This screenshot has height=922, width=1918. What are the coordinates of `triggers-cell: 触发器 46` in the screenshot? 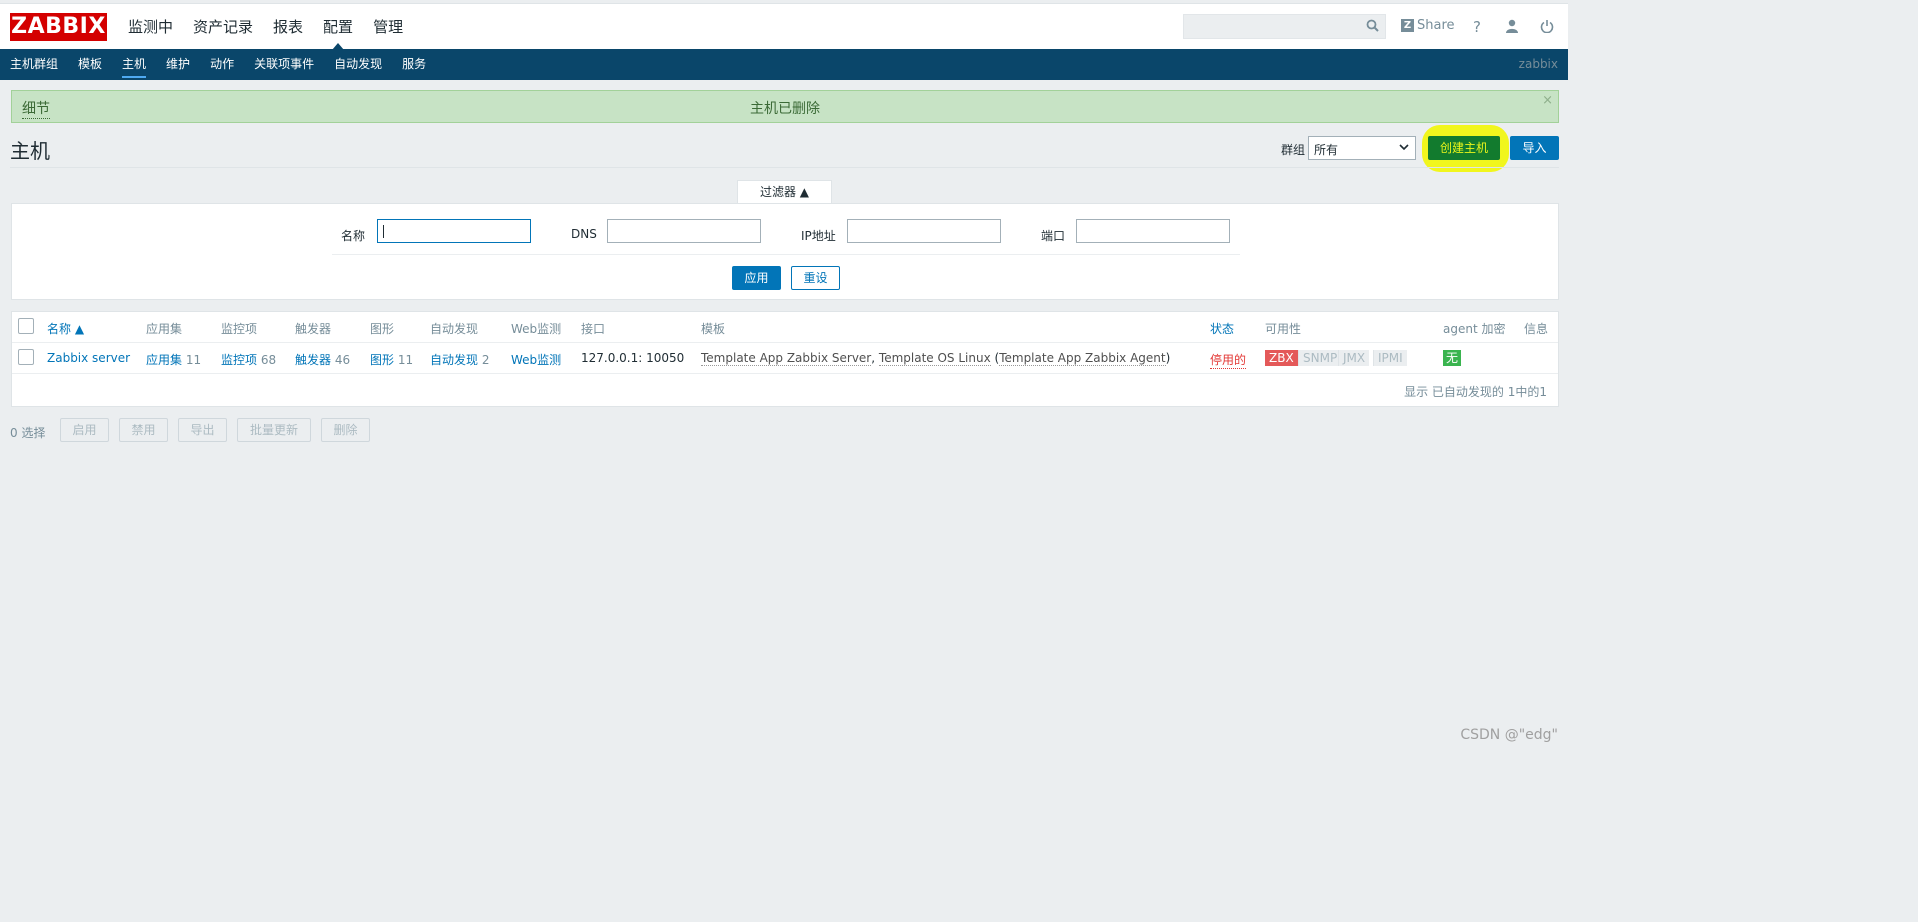 It's located at (322, 359).